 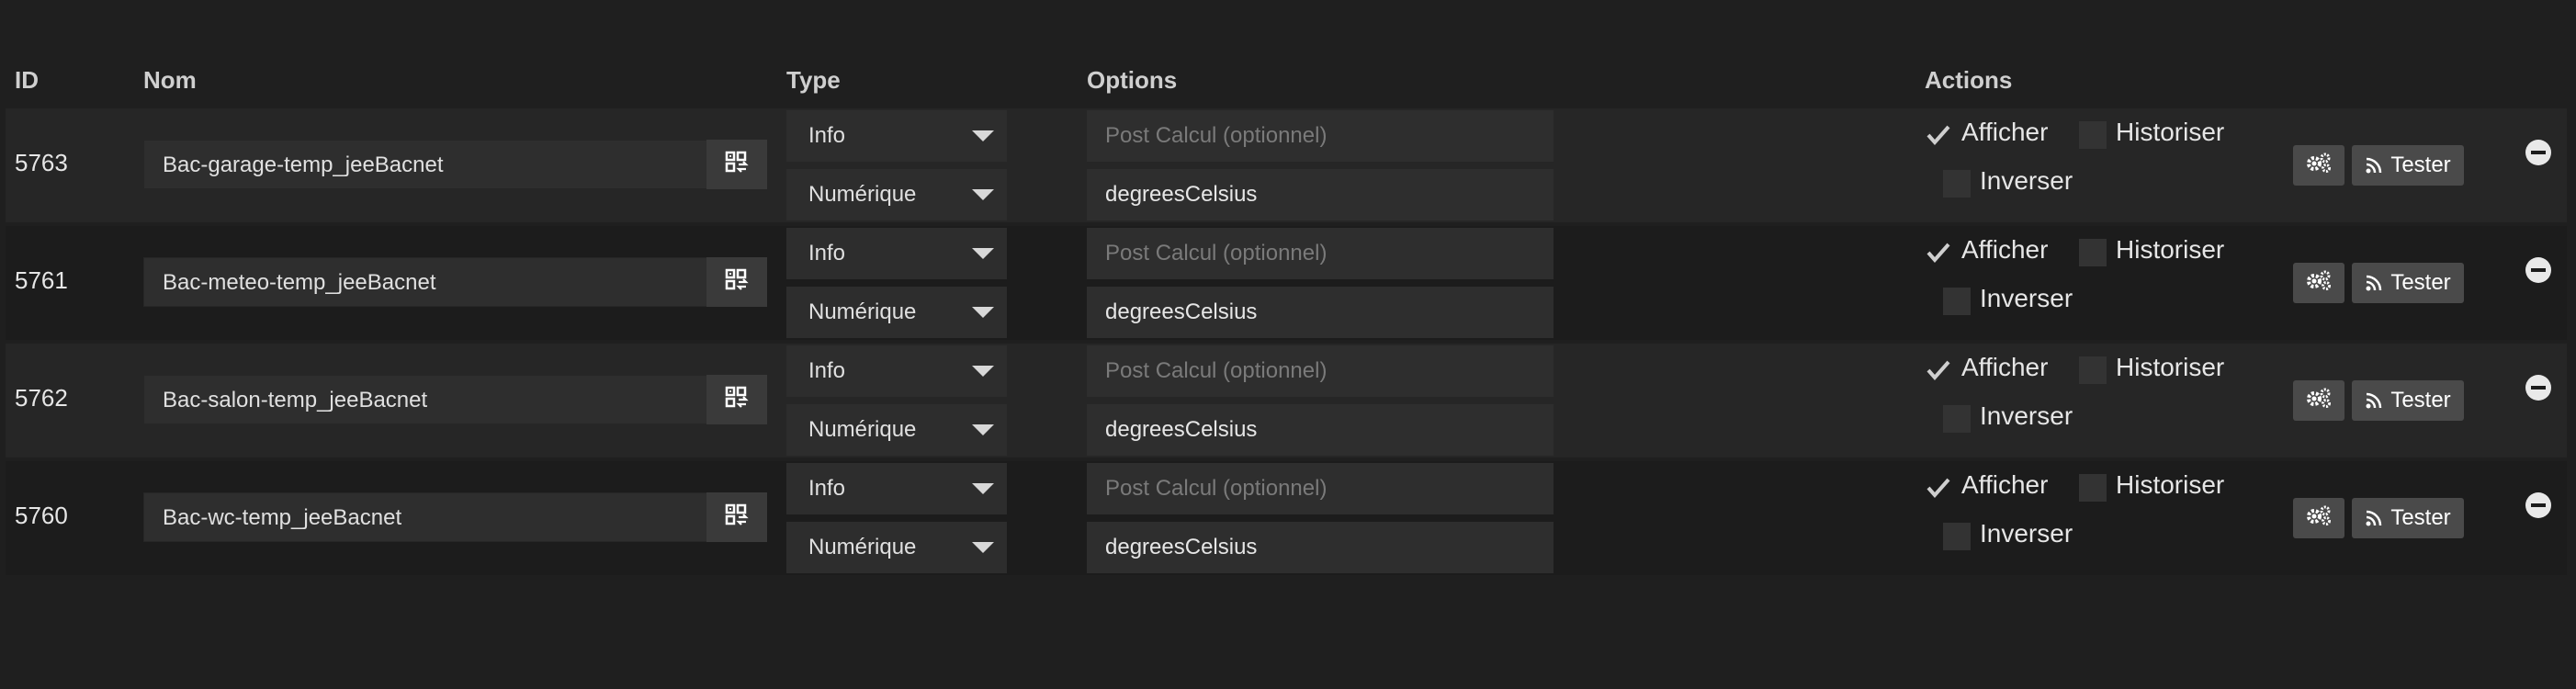 I want to click on command-id: 5762, so click(x=41, y=398).